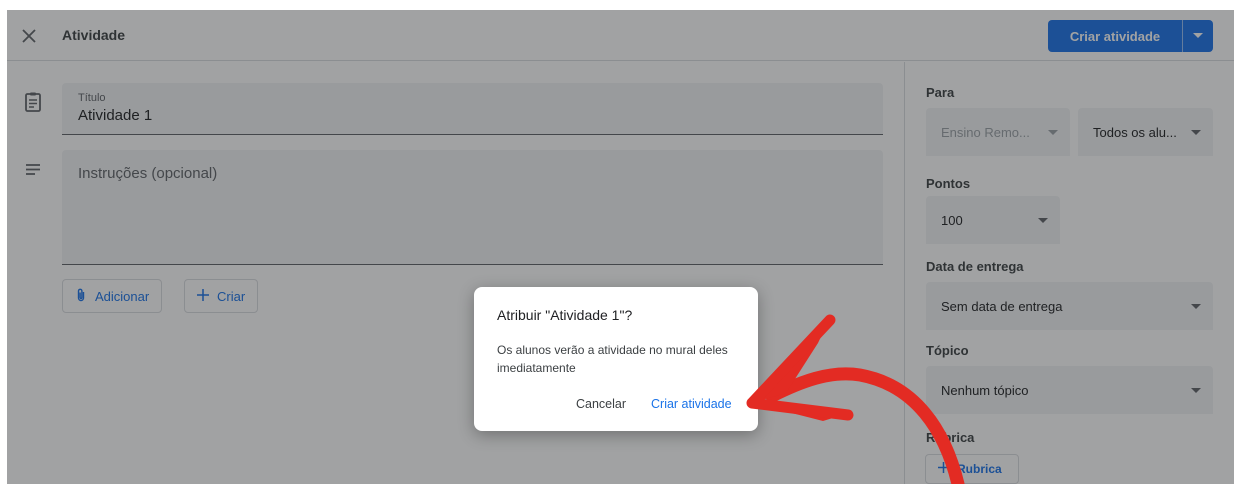  Describe the element at coordinates (601, 404) in the screenshot. I see `cancel-button: Cancelar` at that location.